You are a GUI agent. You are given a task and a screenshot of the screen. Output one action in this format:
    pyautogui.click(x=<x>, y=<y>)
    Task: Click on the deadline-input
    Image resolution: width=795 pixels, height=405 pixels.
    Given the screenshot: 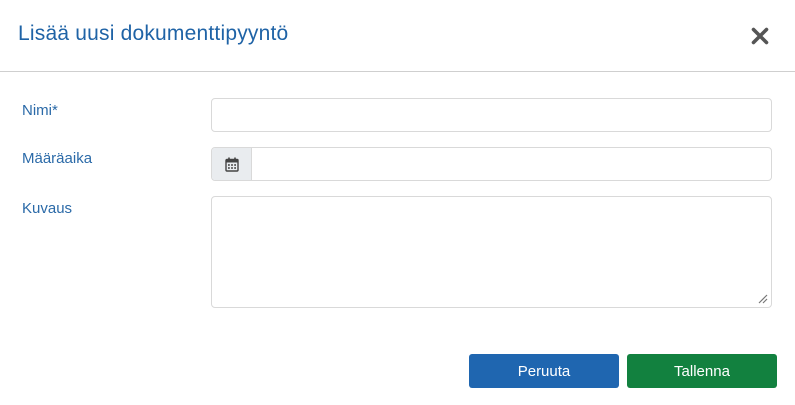 What is the action you would take?
    pyautogui.click(x=511, y=164)
    